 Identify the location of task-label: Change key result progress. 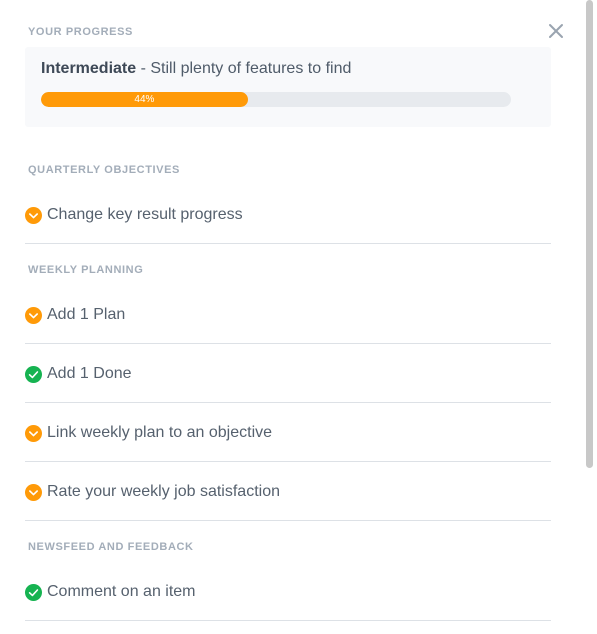
(145, 214).